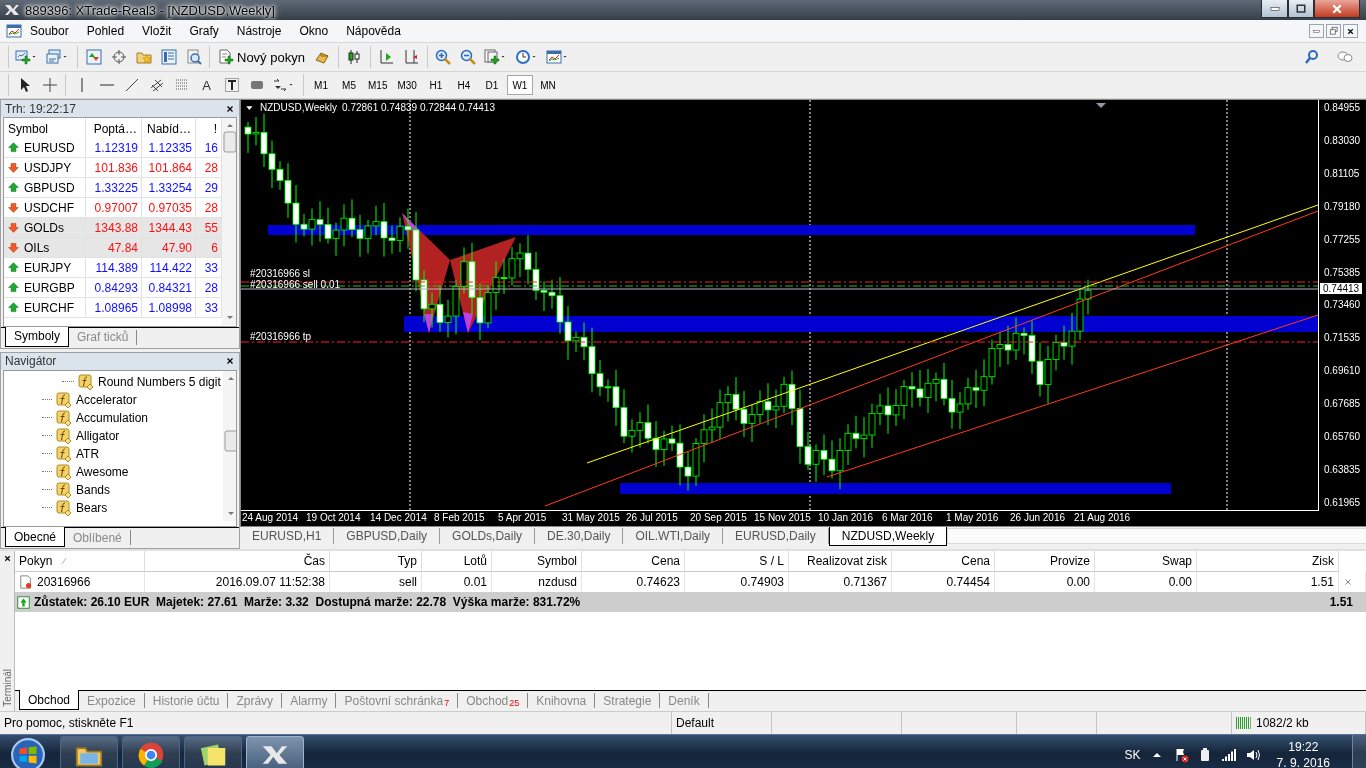 The image size is (1366, 768). I want to click on timeframe-button: MN, so click(547, 85).